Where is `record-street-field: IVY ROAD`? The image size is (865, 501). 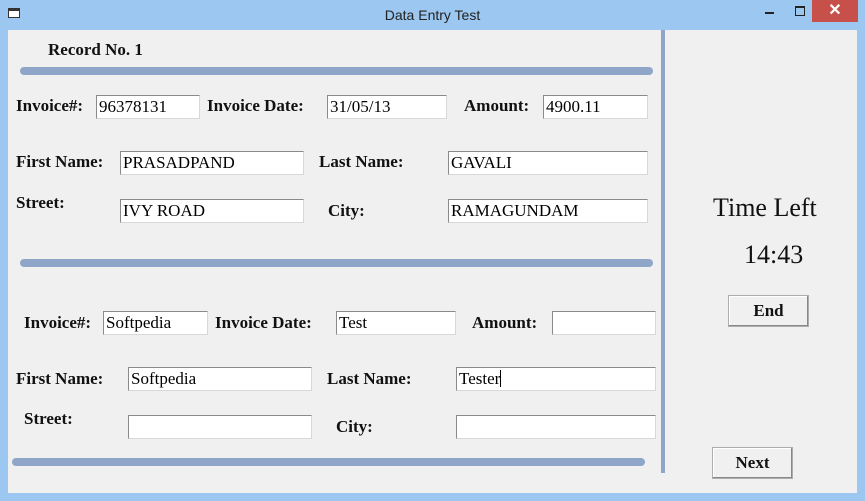
record-street-field: IVY ROAD is located at coordinates (212, 211).